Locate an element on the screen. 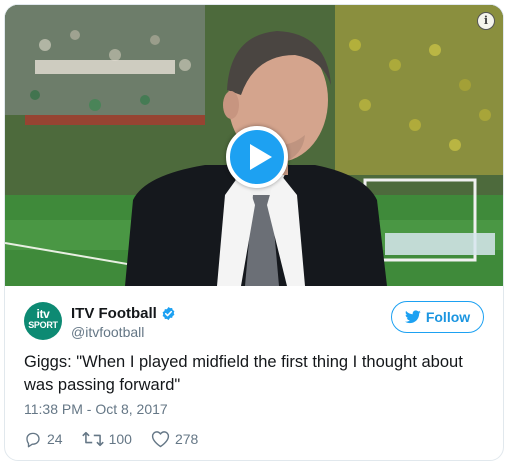  like-count: 278 is located at coordinates (186, 439).